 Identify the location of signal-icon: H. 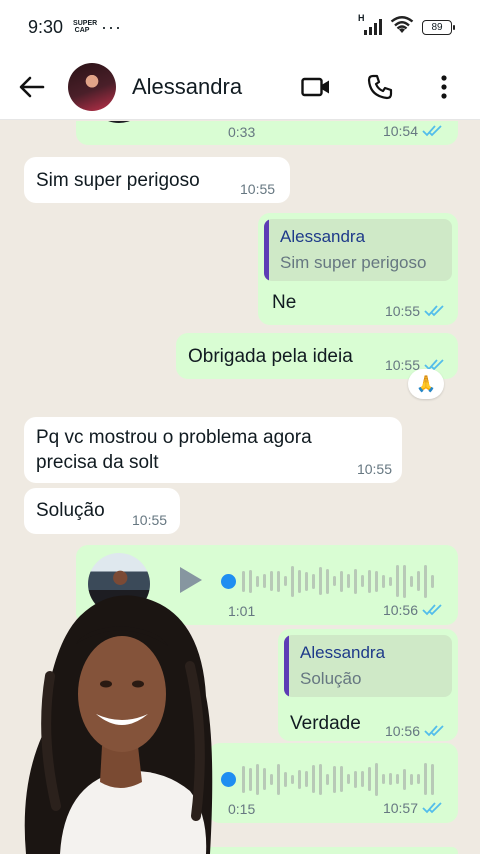
(370, 24).